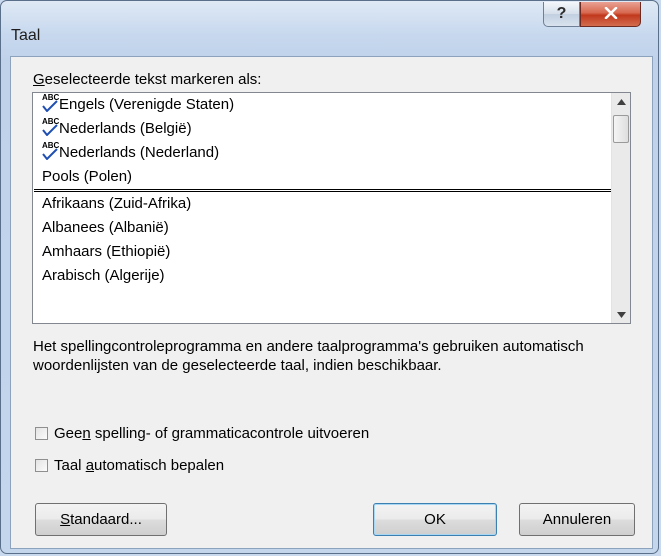 The height and width of the screenshot is (556, 661). Describe the element at coordinates (117, 203) in the screenshot. I see `list-item-label: Afrikaans (Zuid-Afrika)` at that location.